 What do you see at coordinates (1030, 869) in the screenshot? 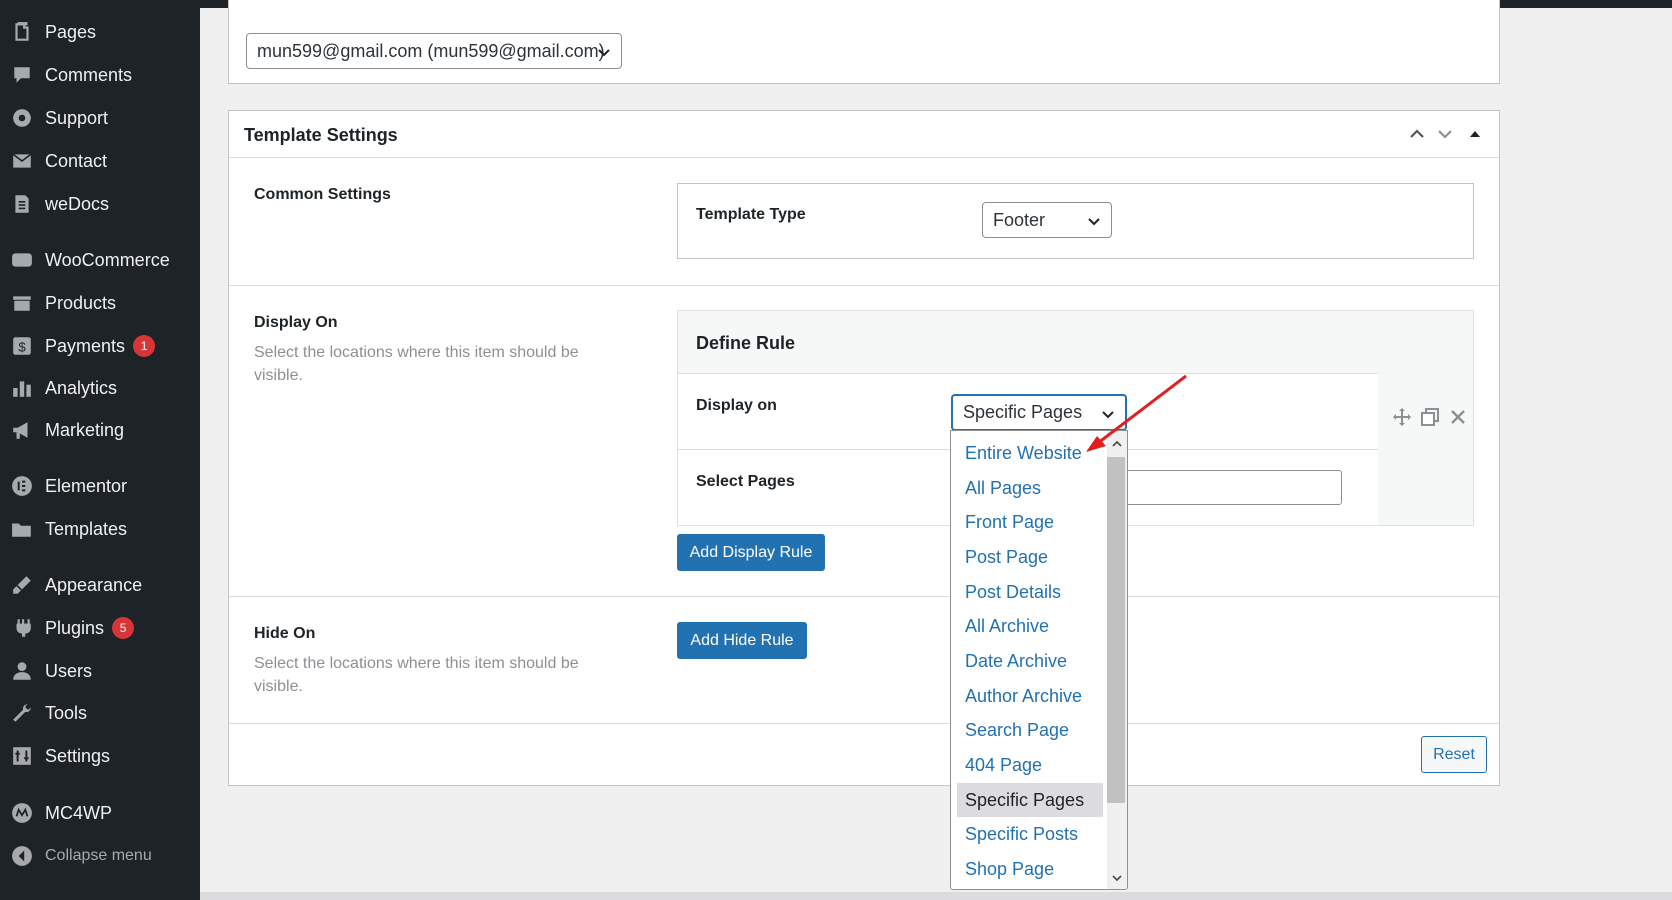
I see `option-shop-page: Shop Page` at bounding box center [1030, 869].